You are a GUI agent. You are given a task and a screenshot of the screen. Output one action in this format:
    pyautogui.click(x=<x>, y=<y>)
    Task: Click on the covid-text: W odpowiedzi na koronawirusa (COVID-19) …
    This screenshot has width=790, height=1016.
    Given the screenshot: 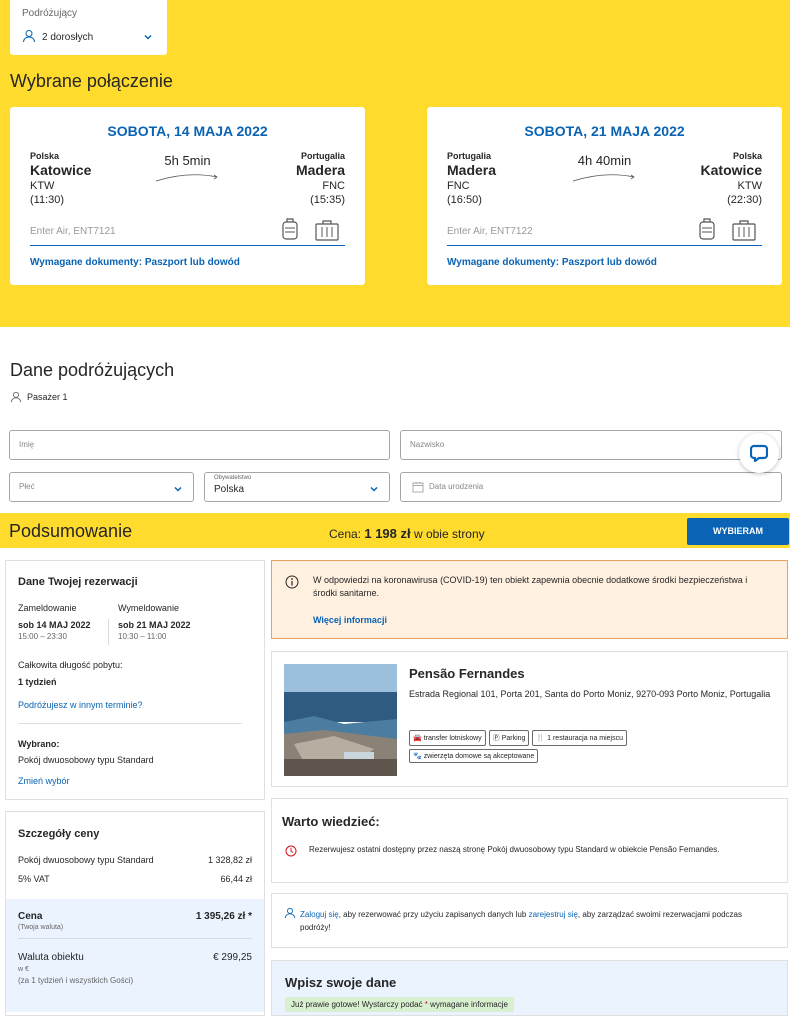 What is the action you would take?
    pyautogui.click(x=530, y=586)
    